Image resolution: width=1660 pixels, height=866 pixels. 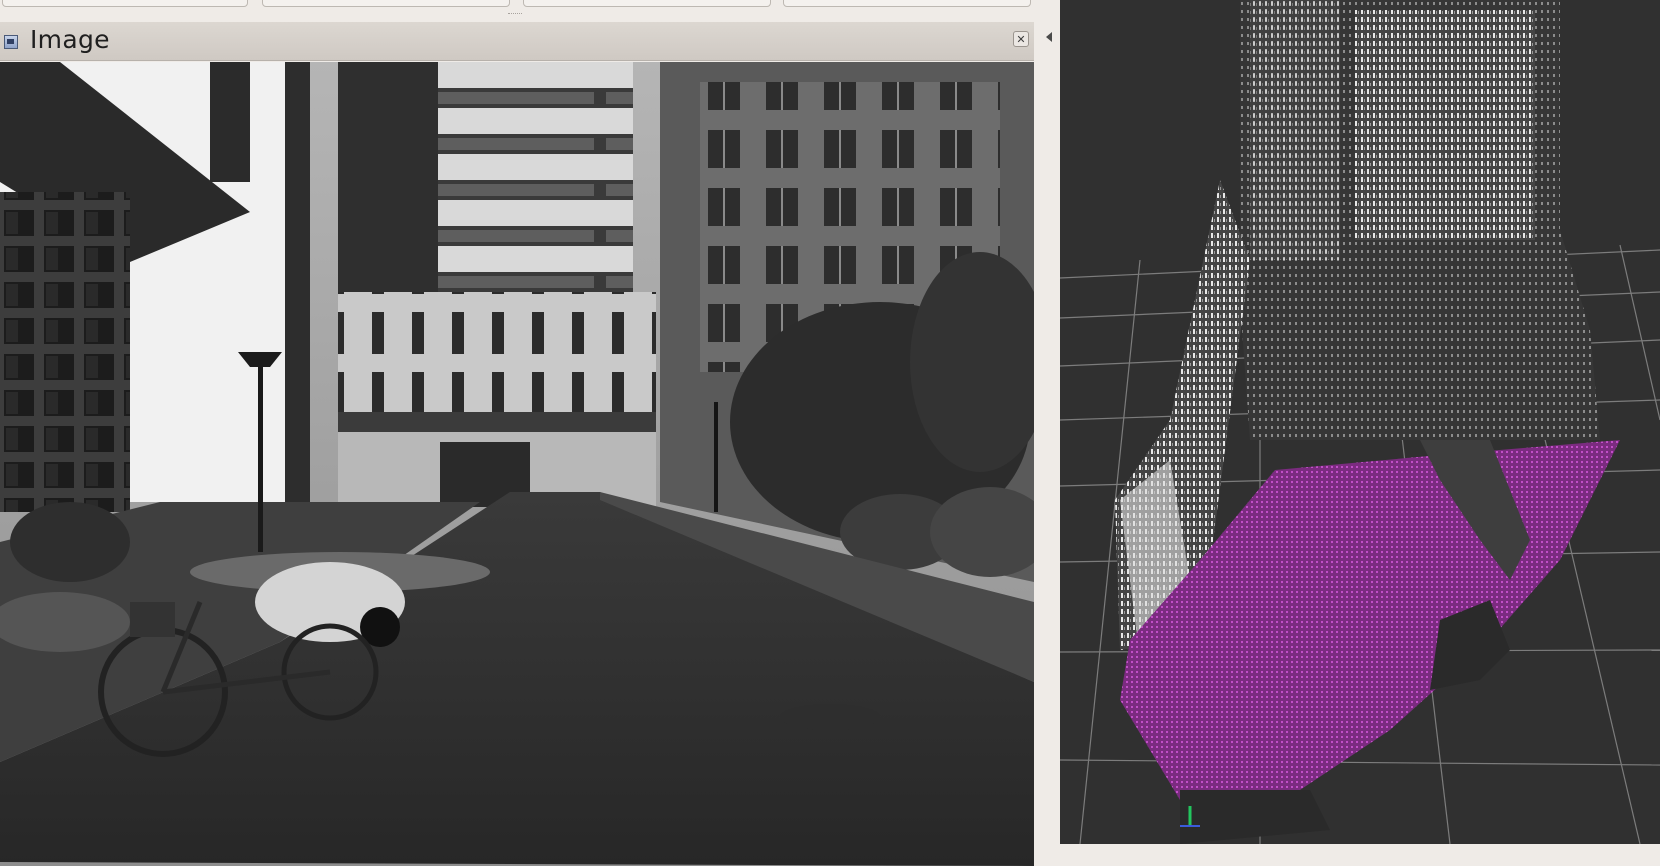 I want to click on image-panel-title: Image, so click(x=70, y=39).